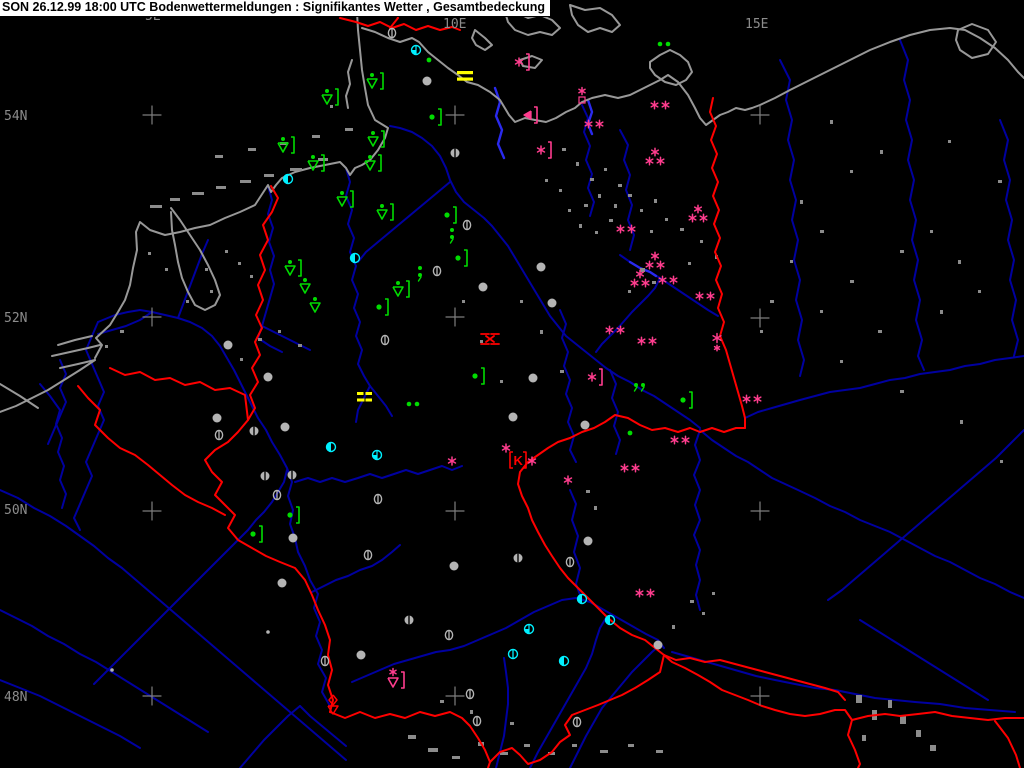 The width and height of the screenshot is (1024, 768). Describe the element at coordinates (454, 24) in the screenshot. I see `grid-label: 10E` at that location.